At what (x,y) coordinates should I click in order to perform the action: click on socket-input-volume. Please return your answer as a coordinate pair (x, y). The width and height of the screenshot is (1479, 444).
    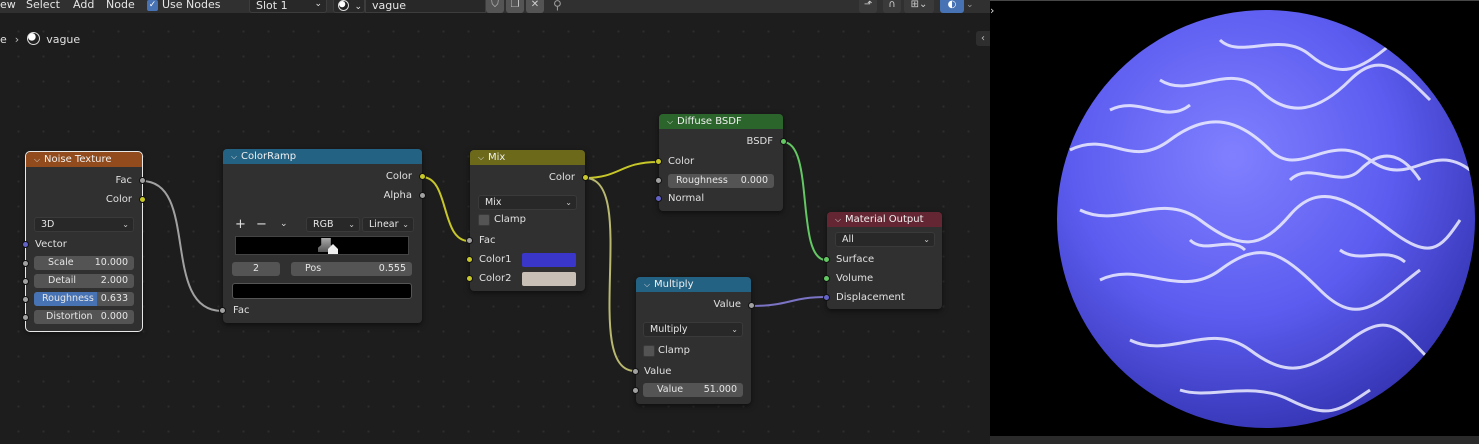
    Looking at the image, I should click on (826, 278).